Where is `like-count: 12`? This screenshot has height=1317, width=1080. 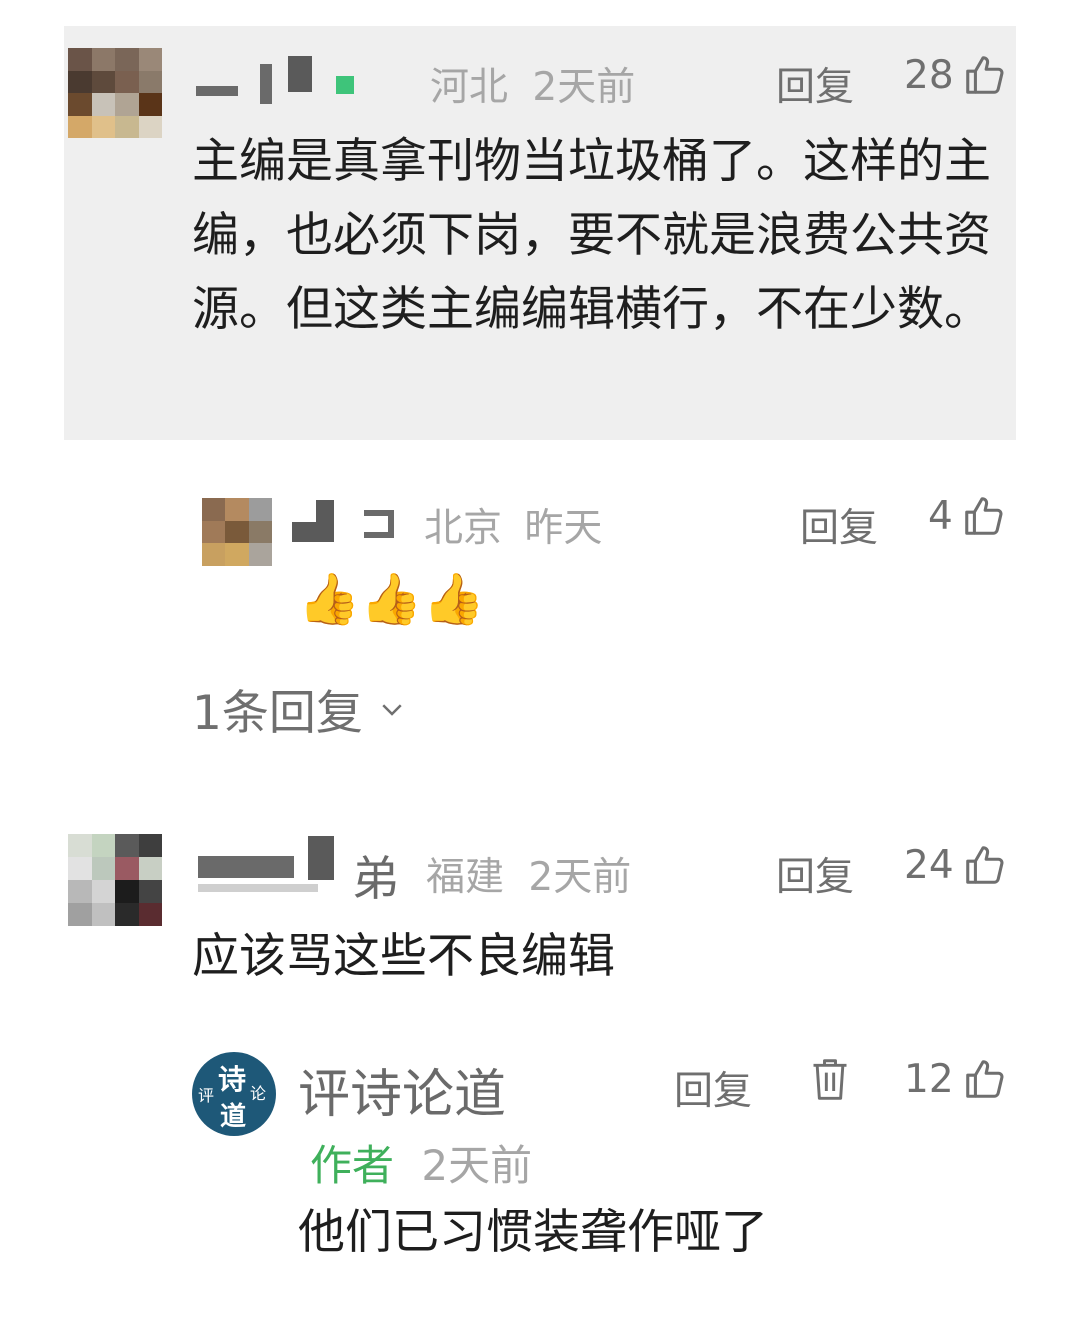 like-count: 12 is located at coordinates (929, 1079).